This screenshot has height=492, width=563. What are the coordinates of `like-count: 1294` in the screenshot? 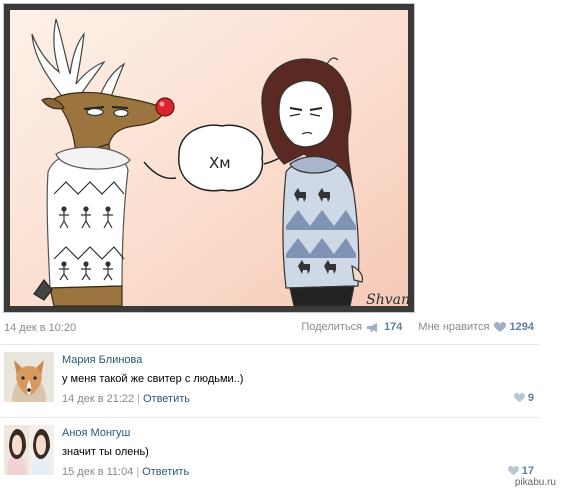 It's located at (521, 327).